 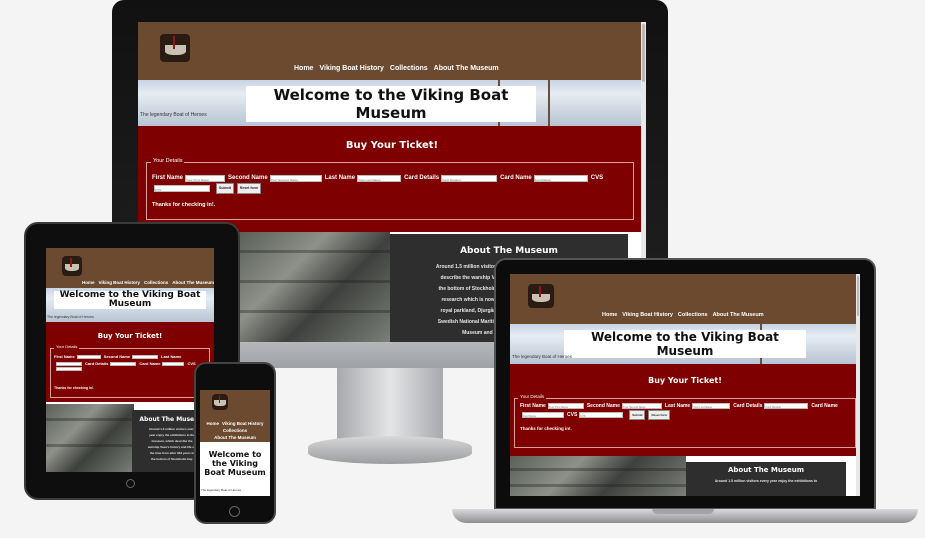 What do you see at coordinates (711, 406) in the screenshot?
I see `laptop-last-name-input: Your Last Name` at bounding box center [711, 406].